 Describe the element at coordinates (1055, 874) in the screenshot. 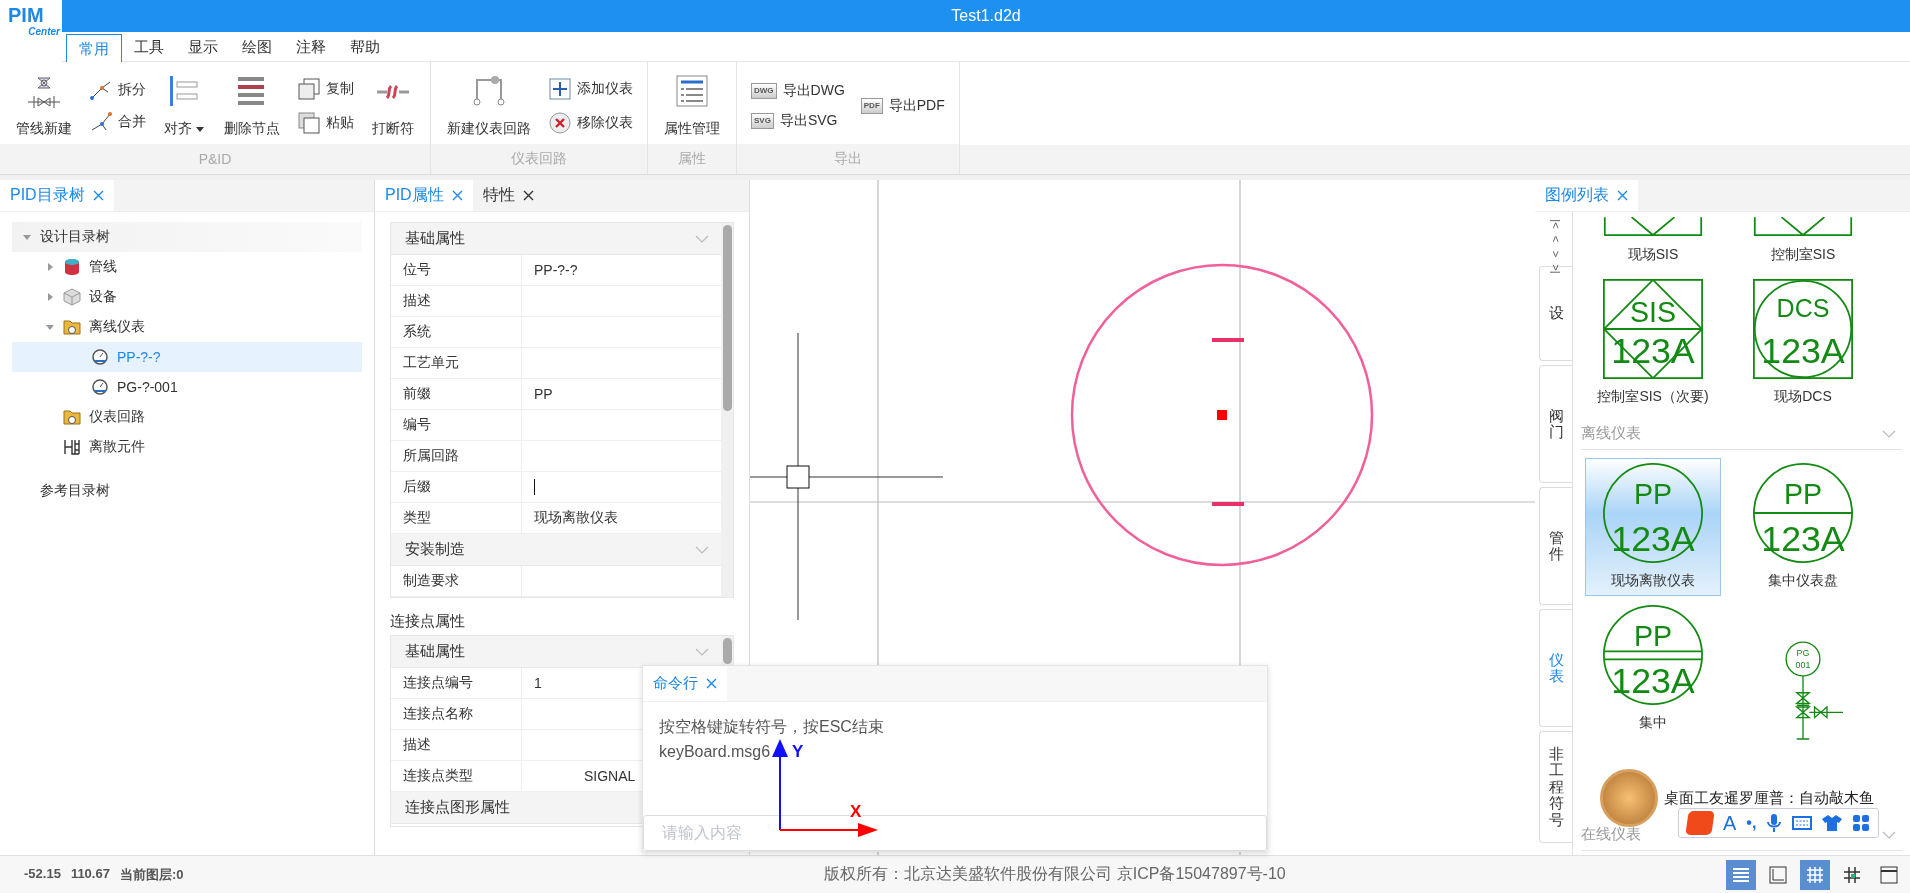

I see `copyright-text: 版权所有：北京达美盛软件股份有限公司 京ICP备15047897号-10` at that location.